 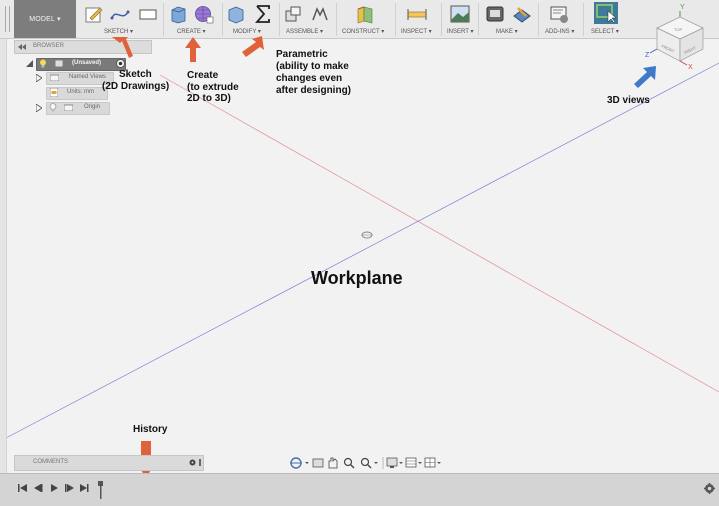 I want to click on navigation-toolbar, so click(x=365, y=463).